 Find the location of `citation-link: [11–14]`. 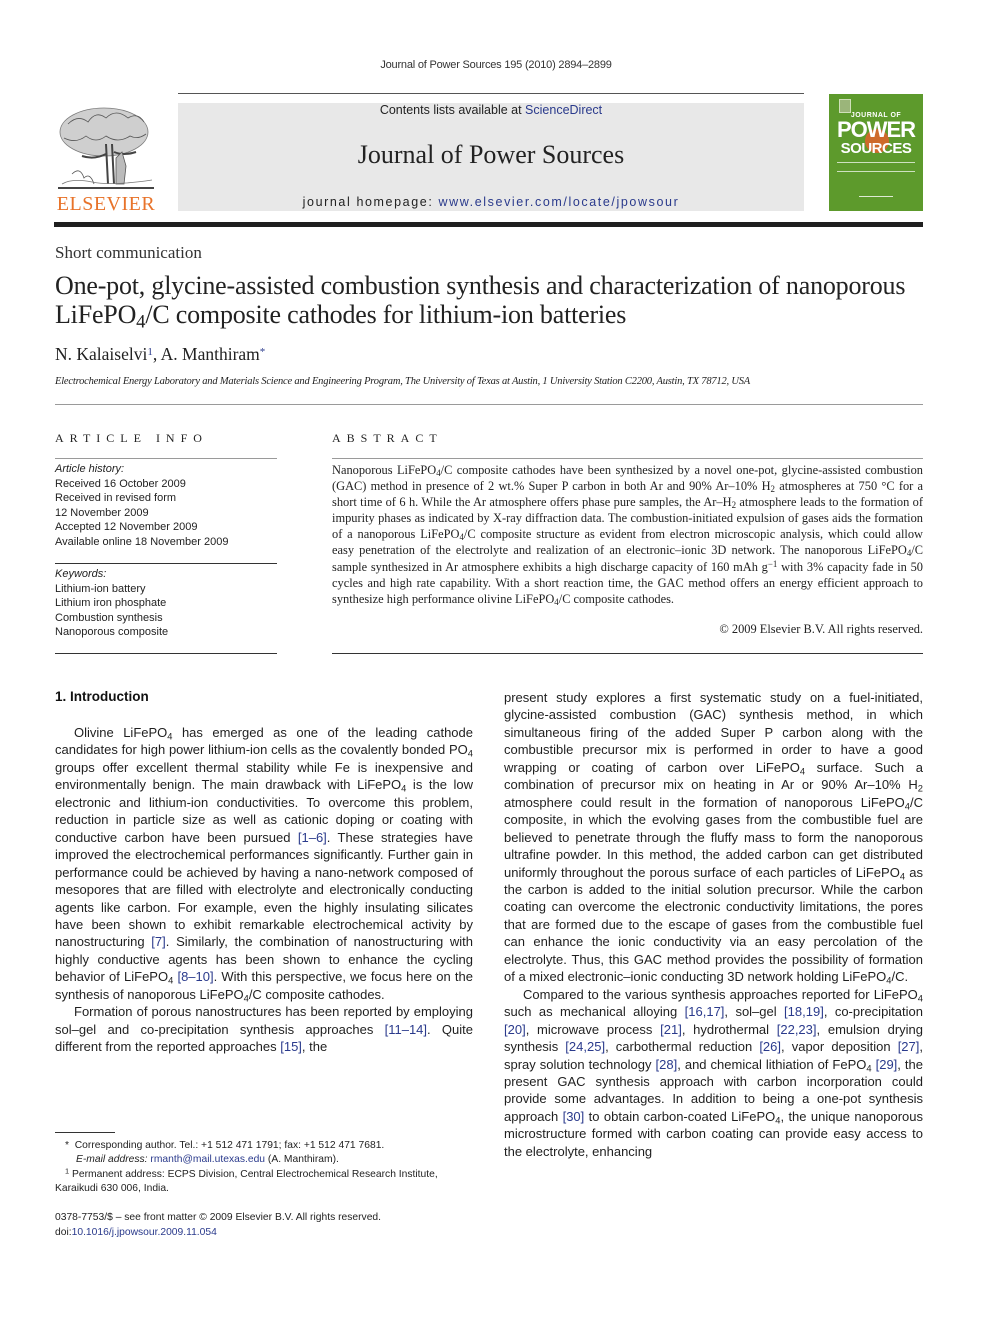

citation-link: [11–14] is located at coordinates (406, 1029).